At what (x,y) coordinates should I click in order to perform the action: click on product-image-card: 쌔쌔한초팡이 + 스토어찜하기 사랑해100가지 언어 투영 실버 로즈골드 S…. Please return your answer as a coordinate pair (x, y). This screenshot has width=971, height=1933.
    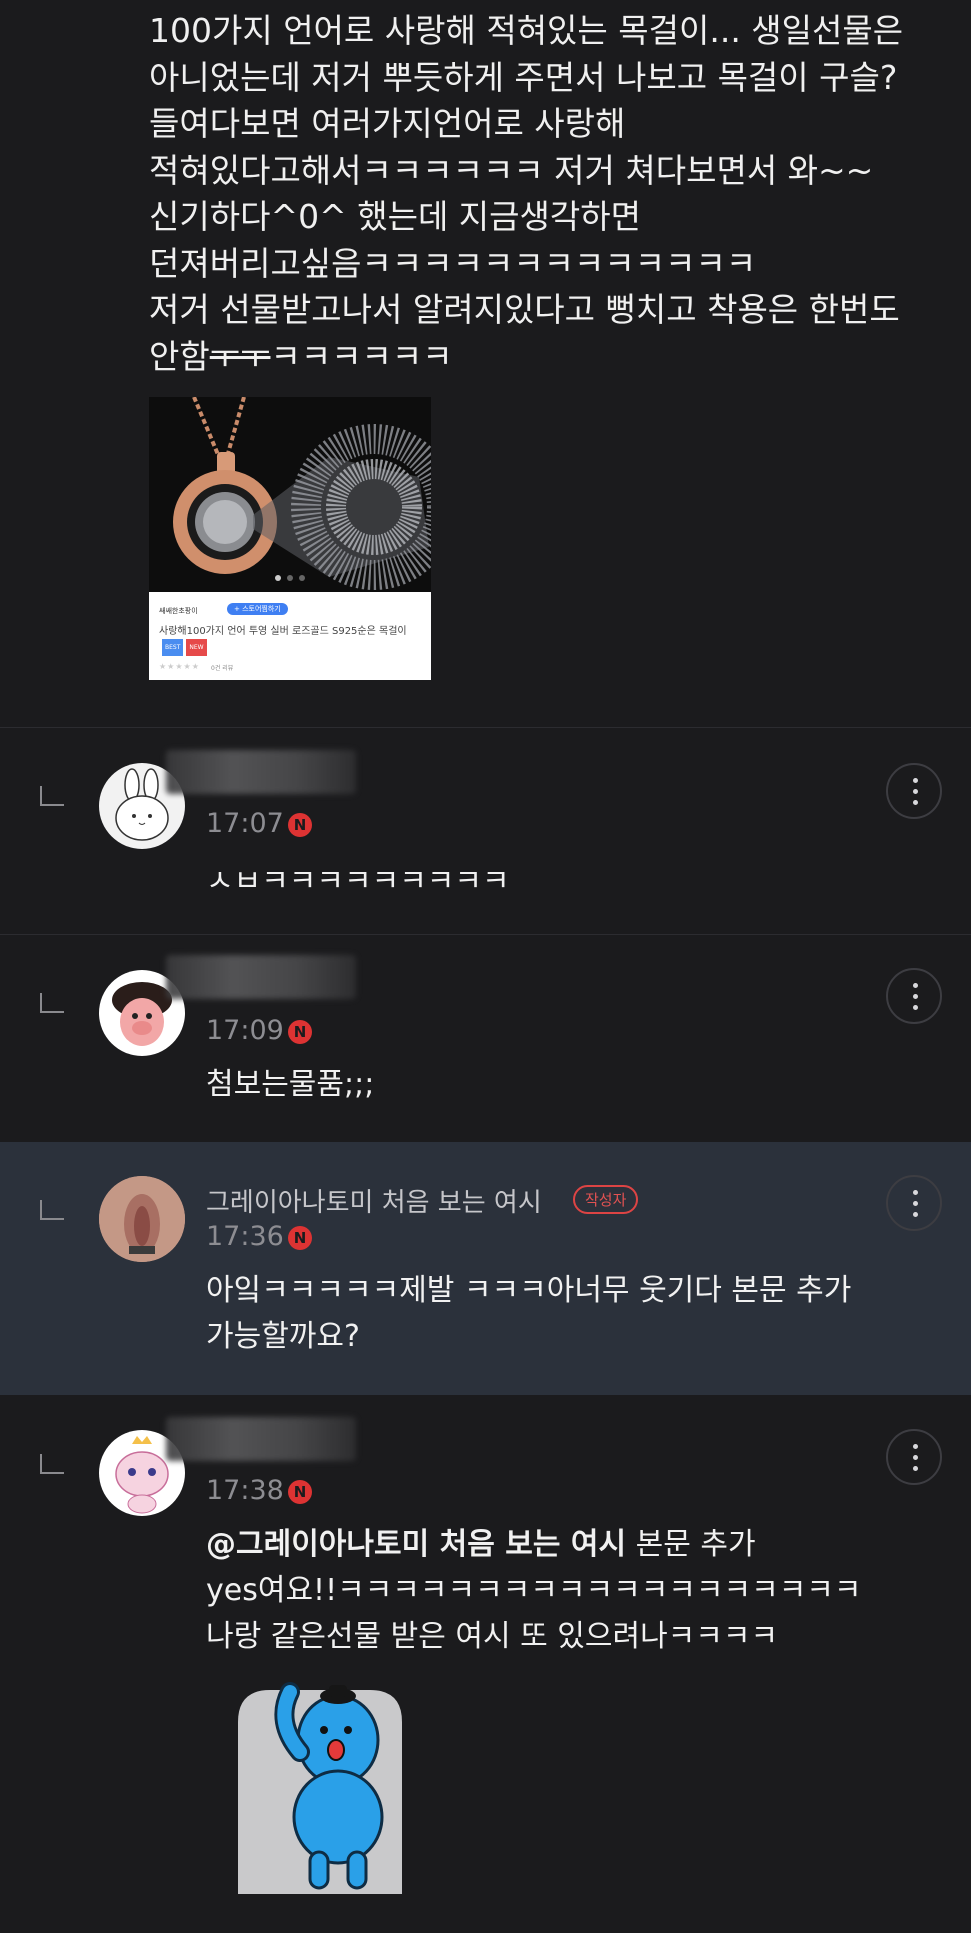
    Looking at the image, I should click on (290, 538).